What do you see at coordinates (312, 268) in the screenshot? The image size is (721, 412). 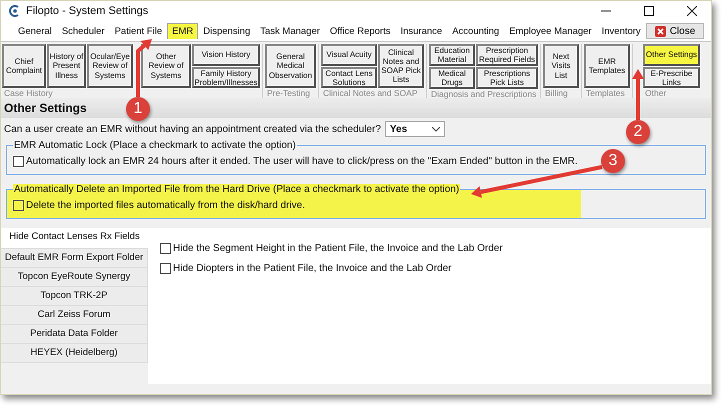 I see `option-label: Hide Diopters in the Patient File, the Invoice and the Lab Order` at bounding box center [312, 268].